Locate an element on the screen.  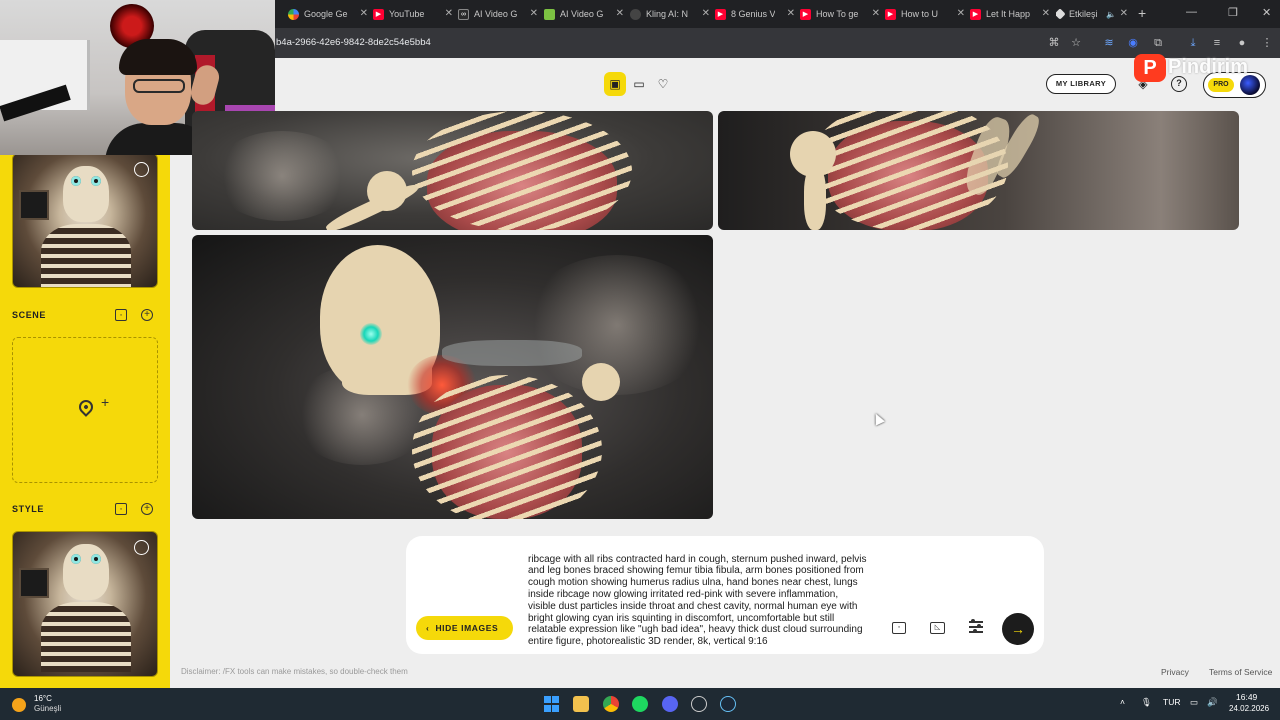
tab-how-to-get: ▶ How To ge ✕ is located at coordinates (840, 14).